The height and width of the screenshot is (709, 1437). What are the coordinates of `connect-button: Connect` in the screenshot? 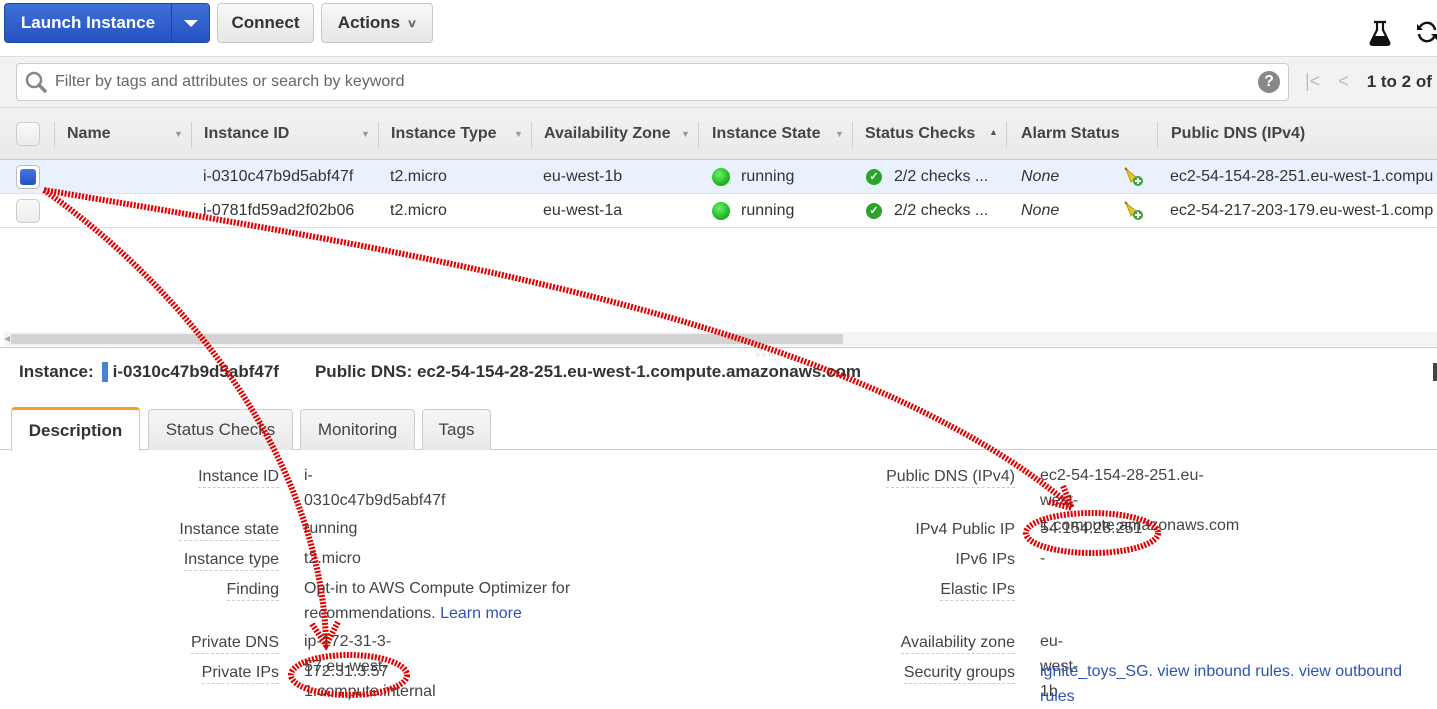 It's located at (265, 23).